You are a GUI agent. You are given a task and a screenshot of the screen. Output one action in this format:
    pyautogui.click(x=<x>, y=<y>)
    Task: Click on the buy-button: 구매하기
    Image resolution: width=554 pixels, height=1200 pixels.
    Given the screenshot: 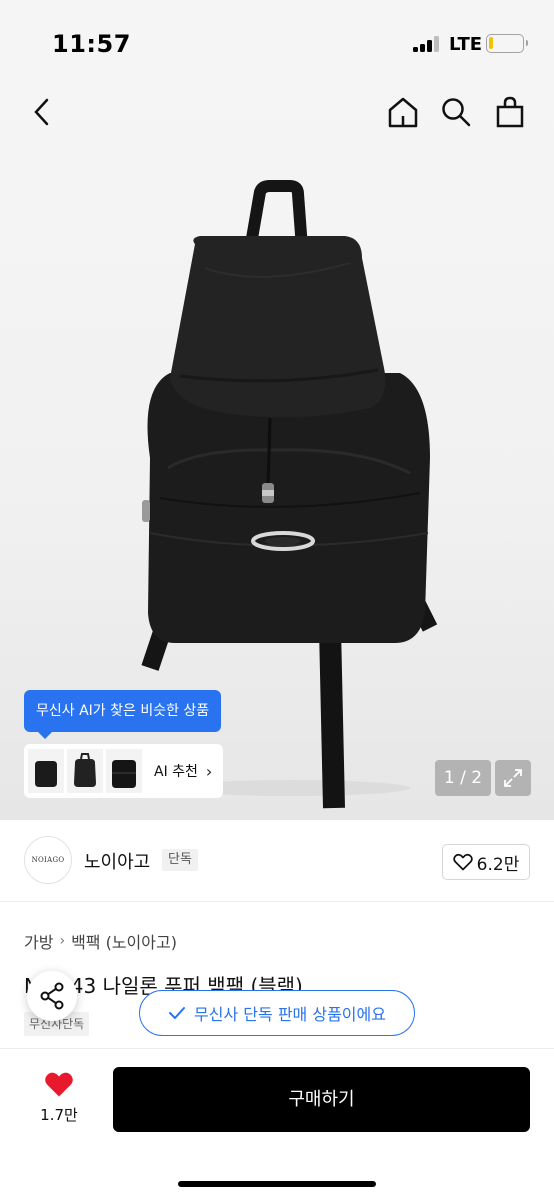 What is the action you would take?
    pyautogui.click(x=321, y=1099)
    